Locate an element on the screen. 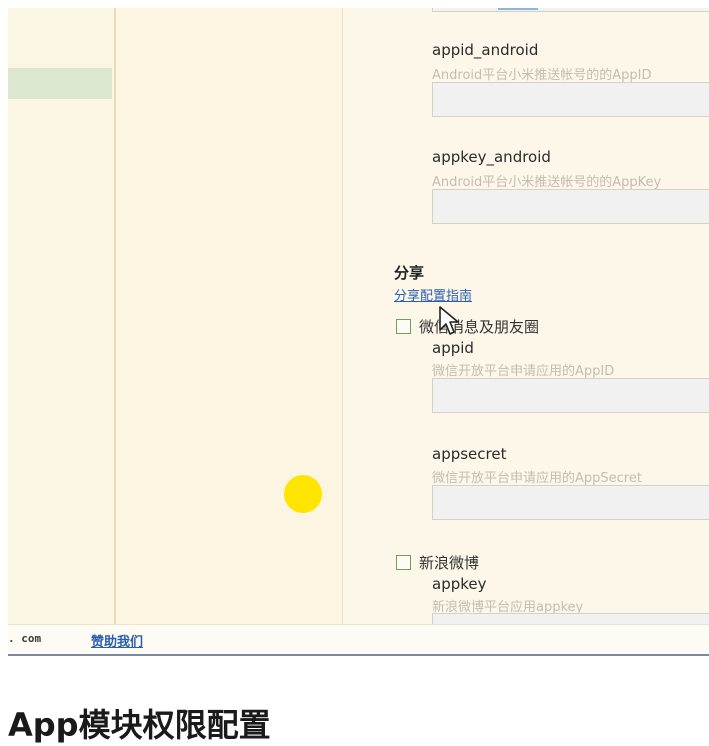 Image resolution: width=709 pixels, height=746 pixels. field-label-appid-android: appid_android is located at coordinates (485, 50).